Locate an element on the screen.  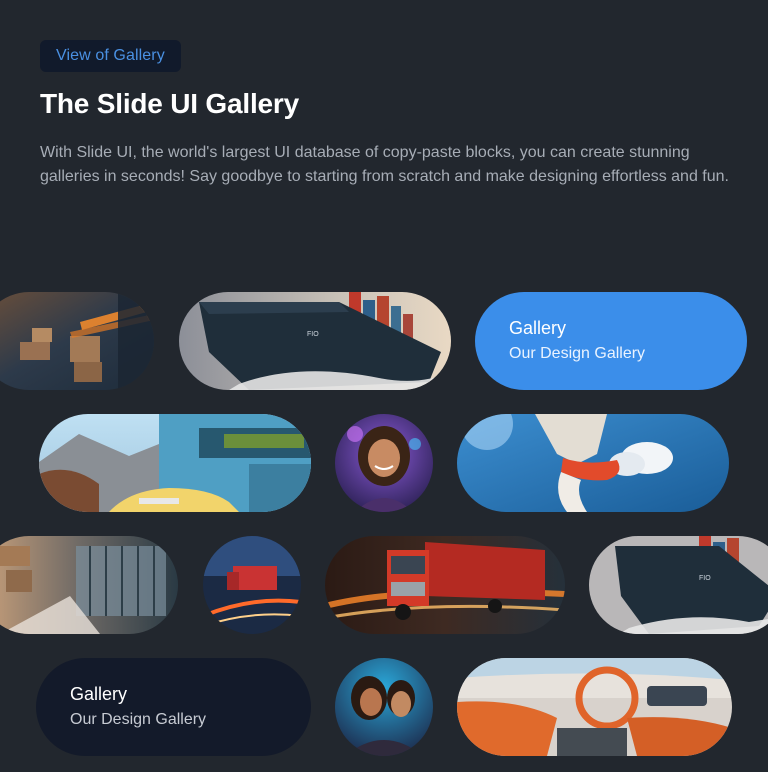
warehouse-corridor-image is located at coordinates (89, 585).